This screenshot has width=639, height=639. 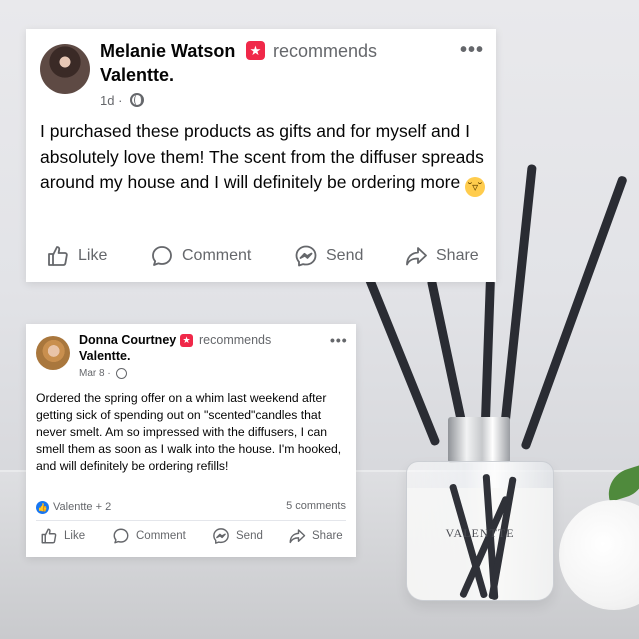 I want to click on divider, so click(x=191, y=520).